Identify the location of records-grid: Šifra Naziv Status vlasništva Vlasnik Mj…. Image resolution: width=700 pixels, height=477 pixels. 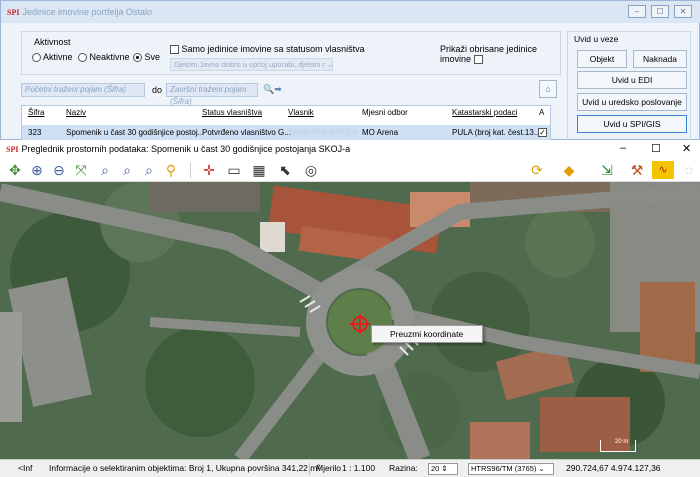
(286, 123).